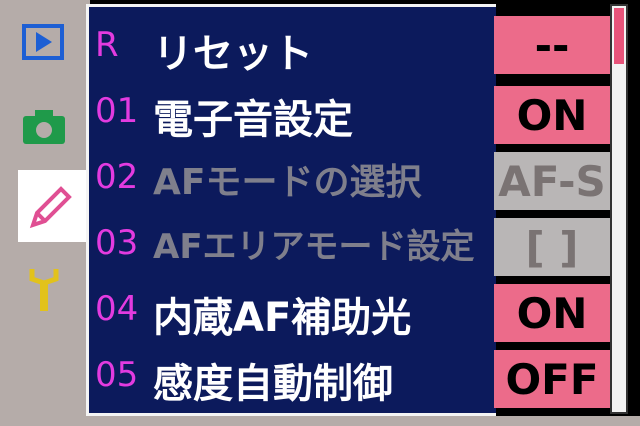  I want to click on row-label: リセット, so click(233, 54).